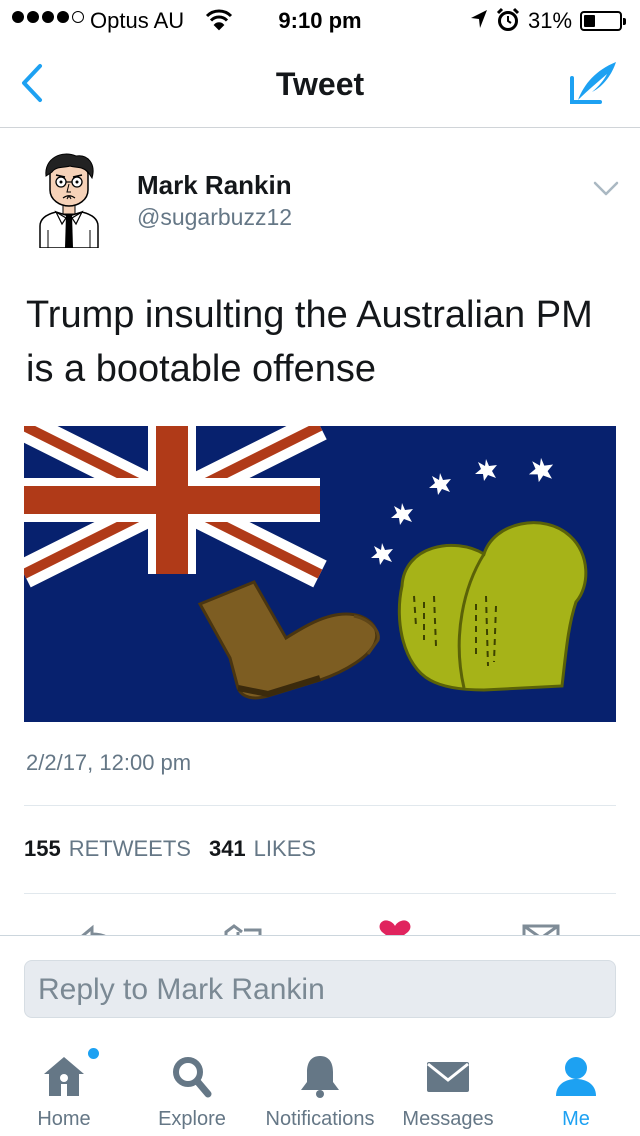  I want to click on tab-label: Home, so click(64, 1119).